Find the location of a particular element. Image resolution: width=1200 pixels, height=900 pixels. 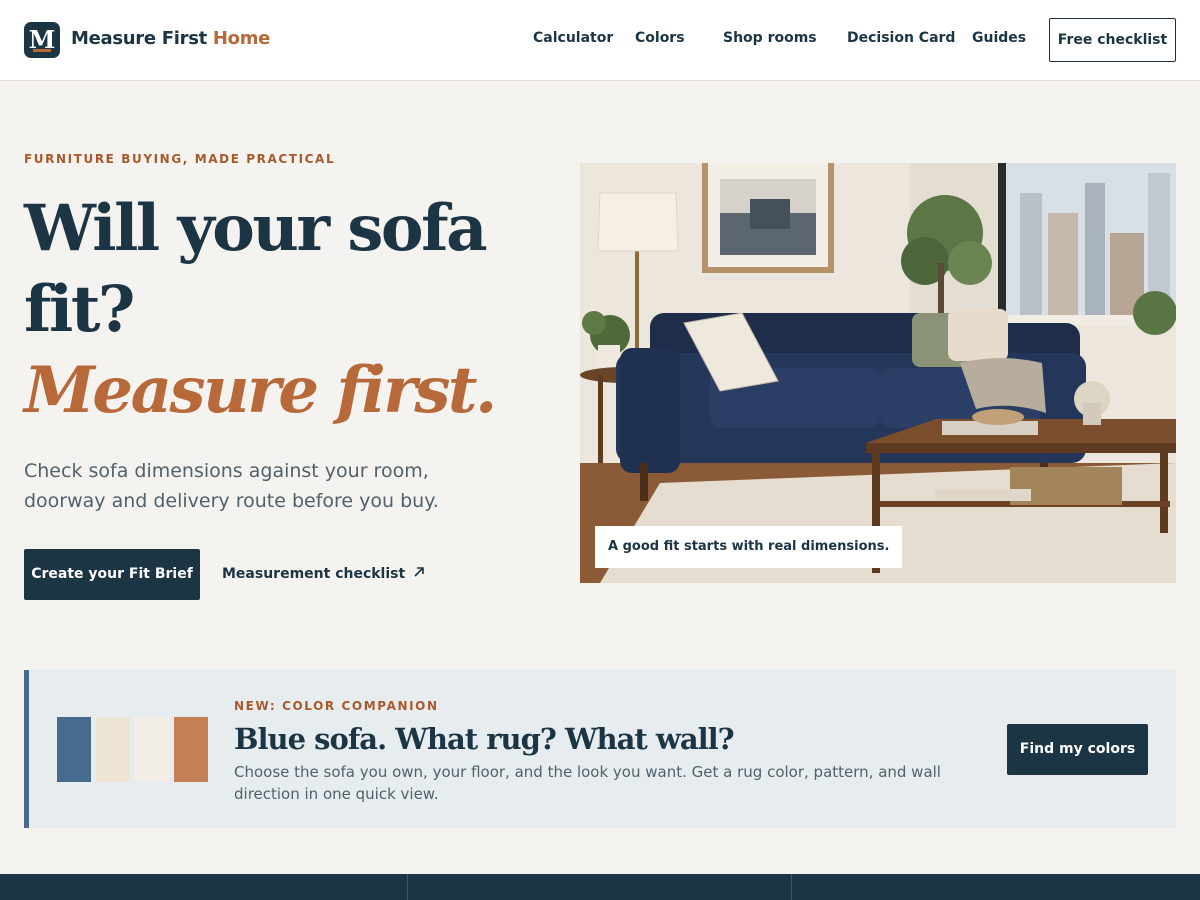

arrow-up-right-icon is located at coordinates (419, 572).